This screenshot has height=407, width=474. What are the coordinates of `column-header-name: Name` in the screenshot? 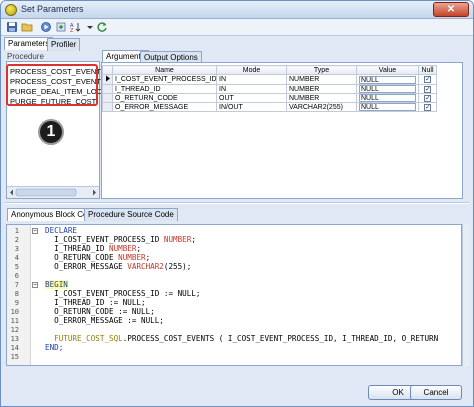 It's located at (164, 70).